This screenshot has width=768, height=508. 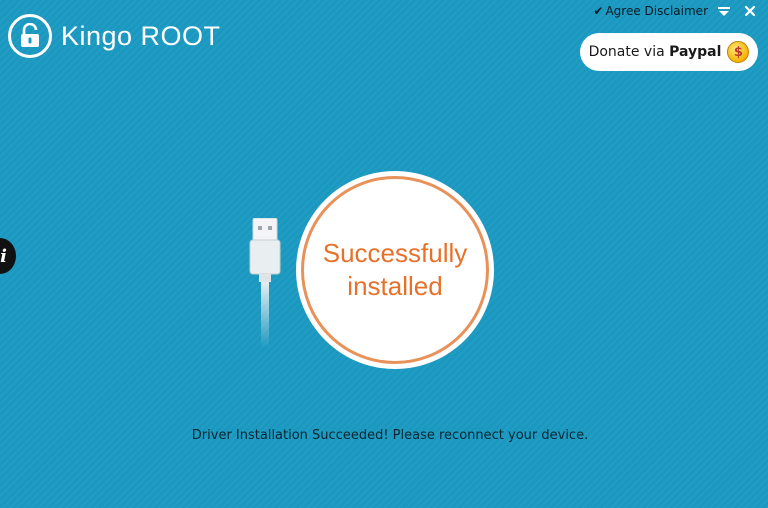 I want to click on donate-prefix: Donate via, so click(x=629, y=52).